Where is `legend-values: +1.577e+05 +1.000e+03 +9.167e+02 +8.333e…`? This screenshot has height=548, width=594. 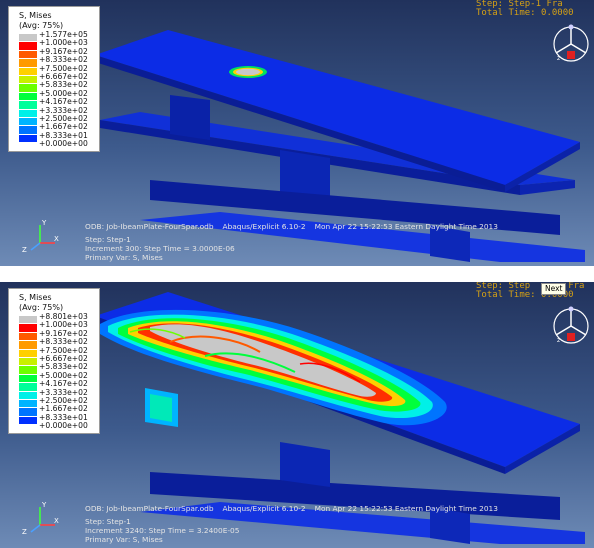 legend-values: +1.577e+05 +1.000e+03 +9.167e+02 +8.333e… is located at coordinates (63, 89).